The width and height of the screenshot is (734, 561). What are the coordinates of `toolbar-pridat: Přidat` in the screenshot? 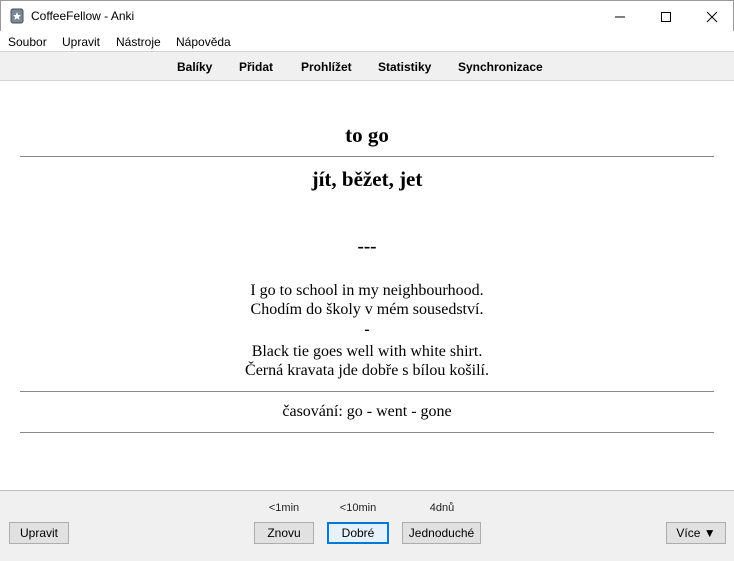 It's located at (256, 67).